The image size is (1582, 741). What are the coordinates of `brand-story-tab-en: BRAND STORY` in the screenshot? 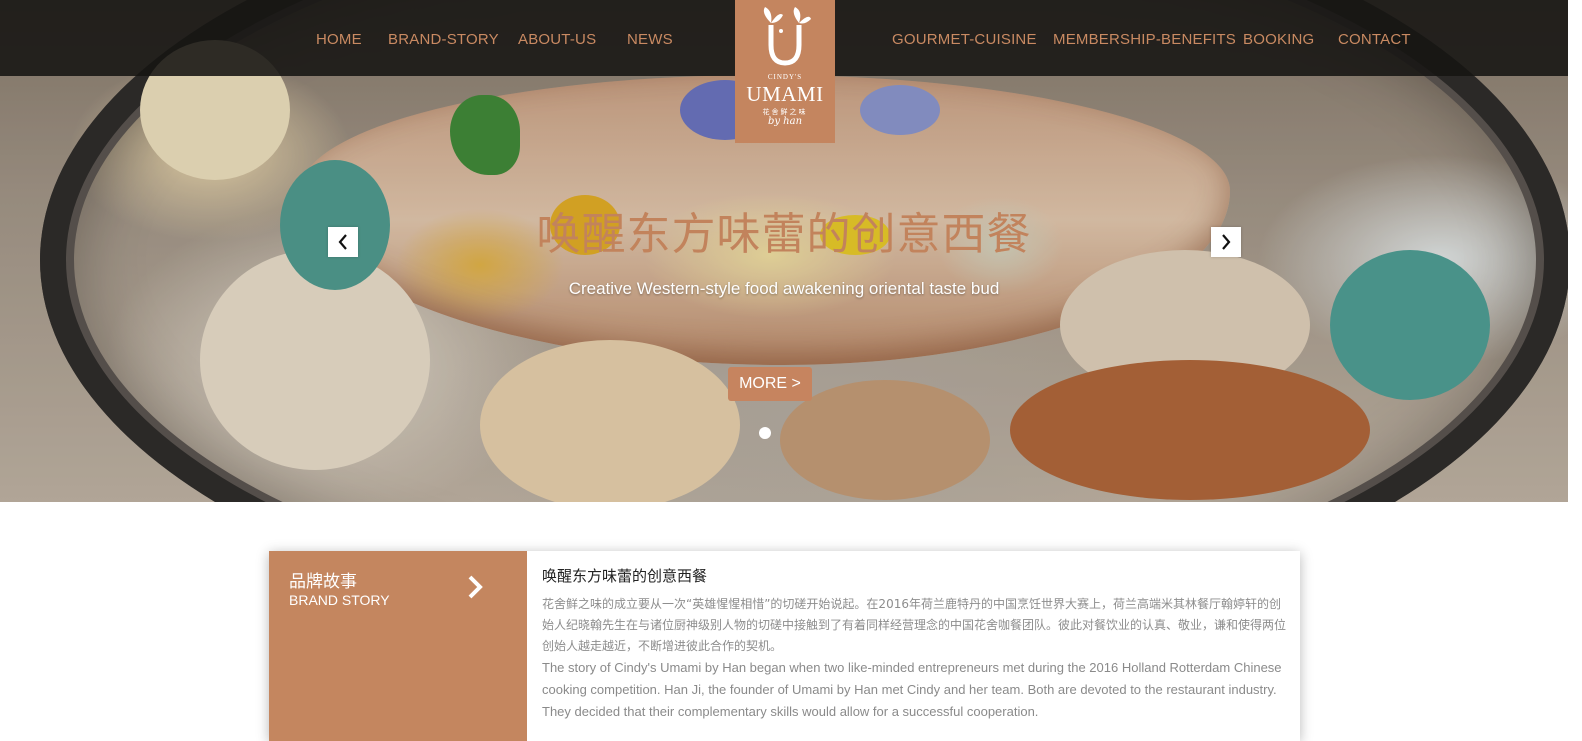 It's located at (339, 600).